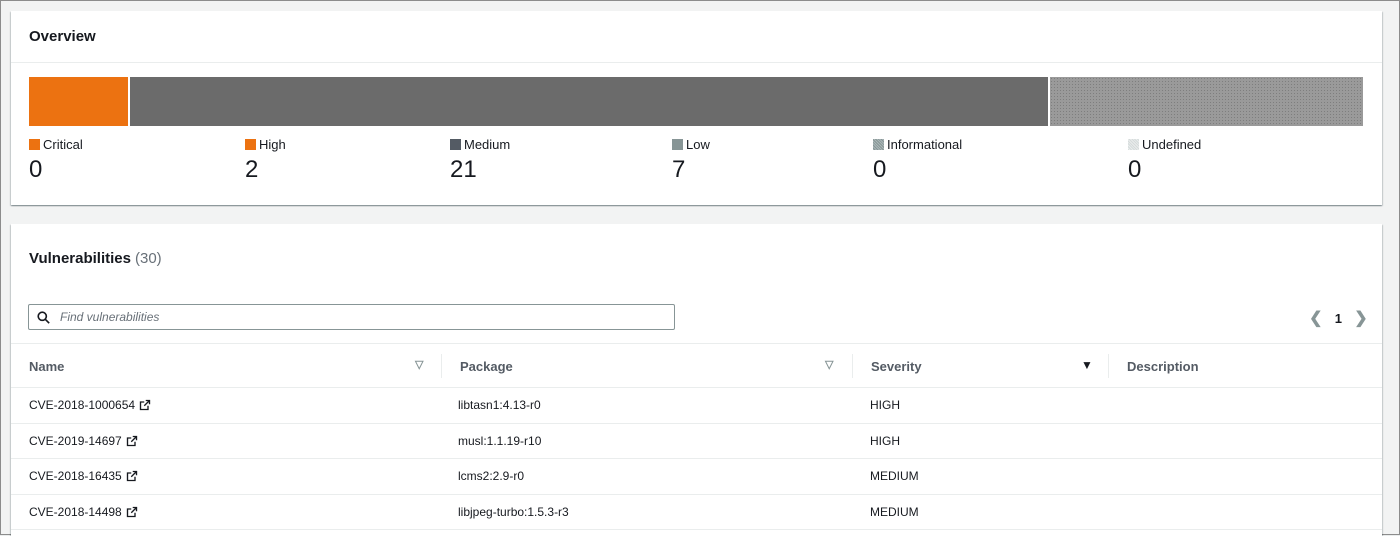  I want to click on legend-count-low: 7, so click(679, 169).